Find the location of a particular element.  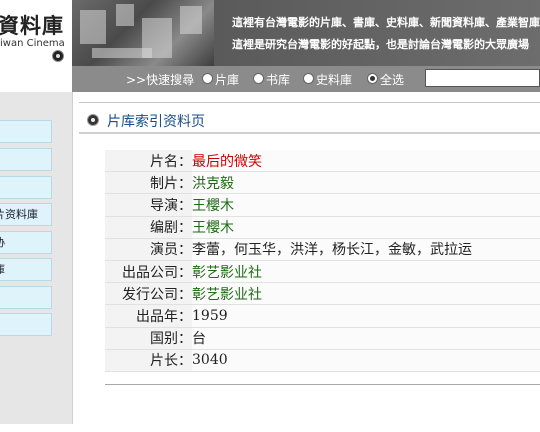

table-row: 导演： 王櫻木 is located at coordinates (322, 205).